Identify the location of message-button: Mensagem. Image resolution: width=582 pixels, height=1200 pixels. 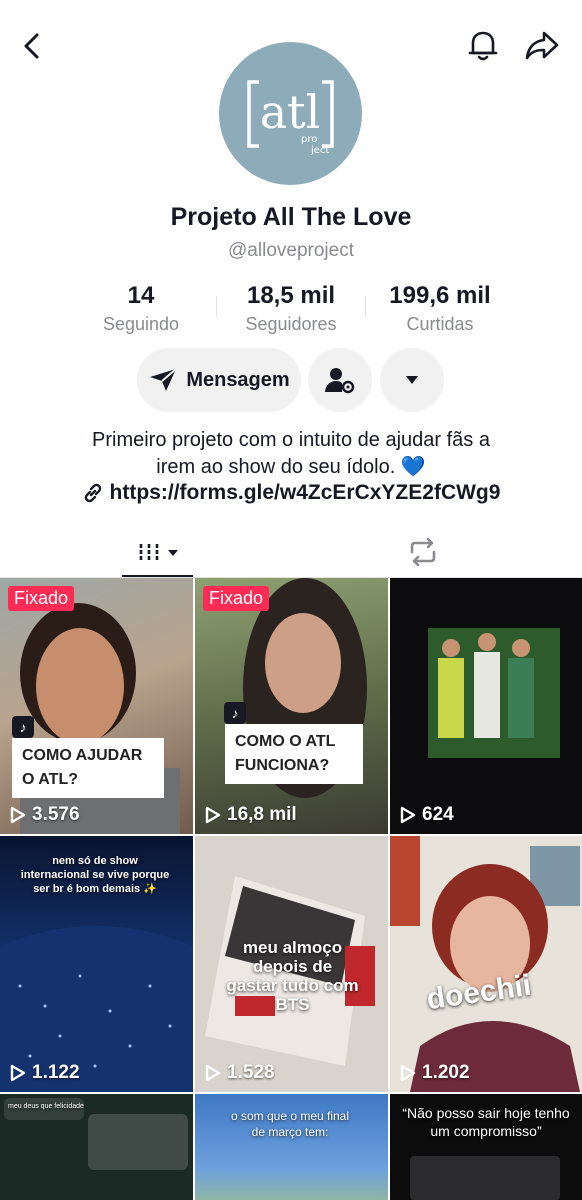
(219, 380).